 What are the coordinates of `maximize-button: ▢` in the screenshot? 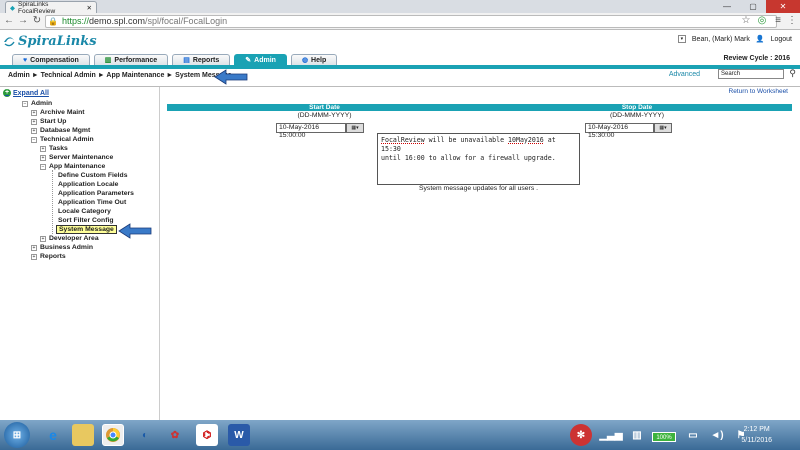 It's located at (753, 6).